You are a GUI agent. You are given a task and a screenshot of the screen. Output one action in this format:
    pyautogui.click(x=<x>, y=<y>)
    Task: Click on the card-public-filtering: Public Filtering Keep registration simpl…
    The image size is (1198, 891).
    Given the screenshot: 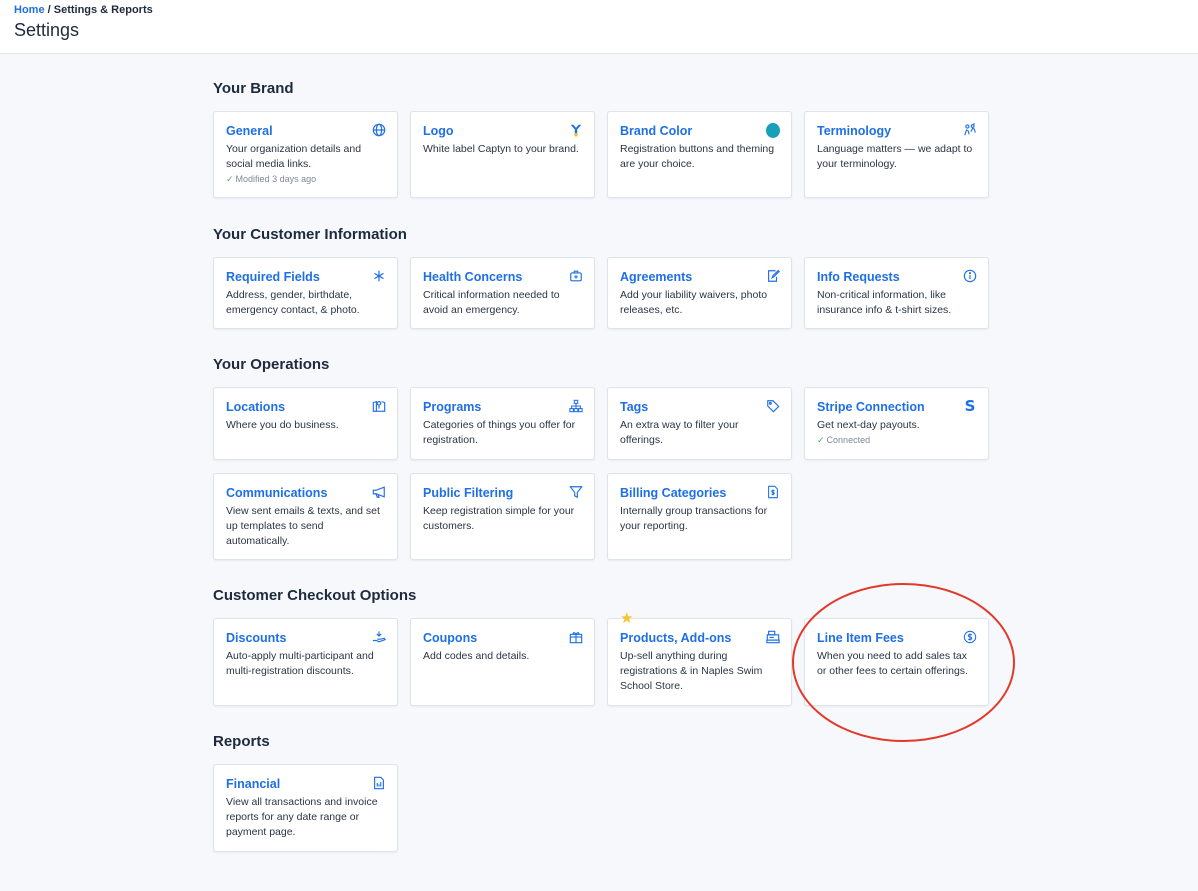 What is the action you would take?
    pyautogui.click(x=502, y=516)
    